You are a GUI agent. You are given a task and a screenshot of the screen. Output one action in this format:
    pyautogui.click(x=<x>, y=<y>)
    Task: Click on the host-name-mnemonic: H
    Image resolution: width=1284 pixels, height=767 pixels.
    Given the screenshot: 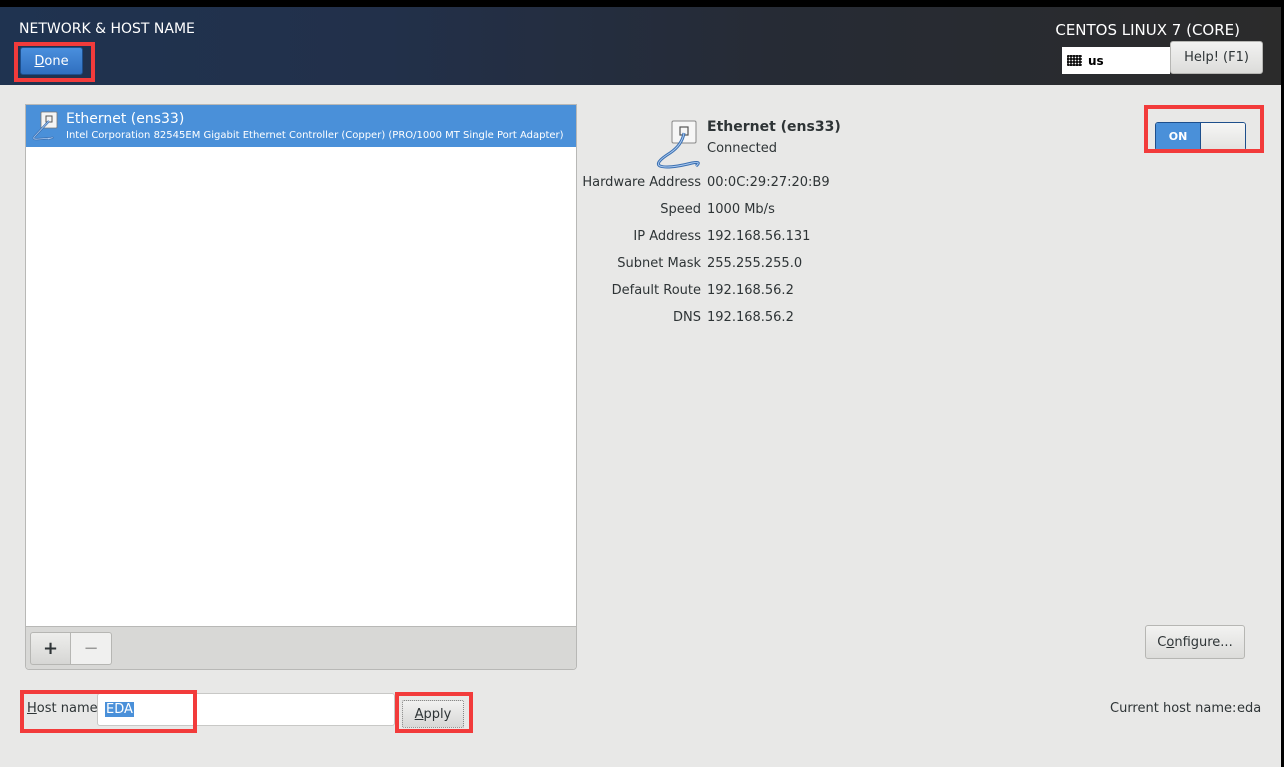 What is the action you would take?
    pyautogui.click(x=32, y=708)
    